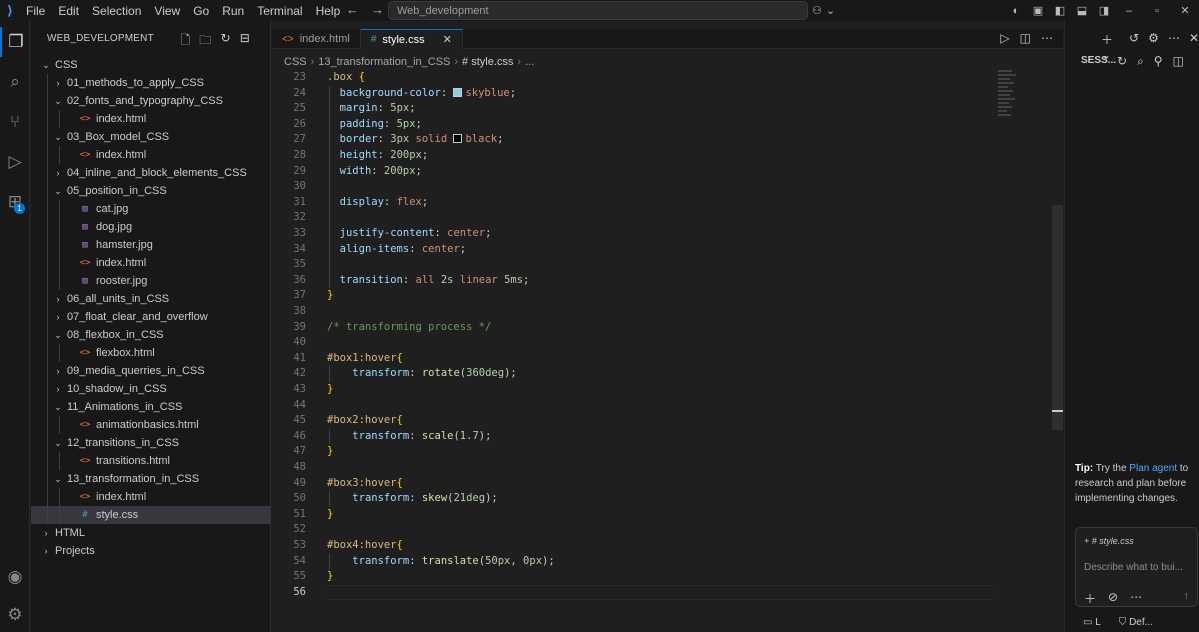  Describe the element at coordinates (1136, 598) in the screenshot. I see `chat-more-icon: ⋯` at that location.